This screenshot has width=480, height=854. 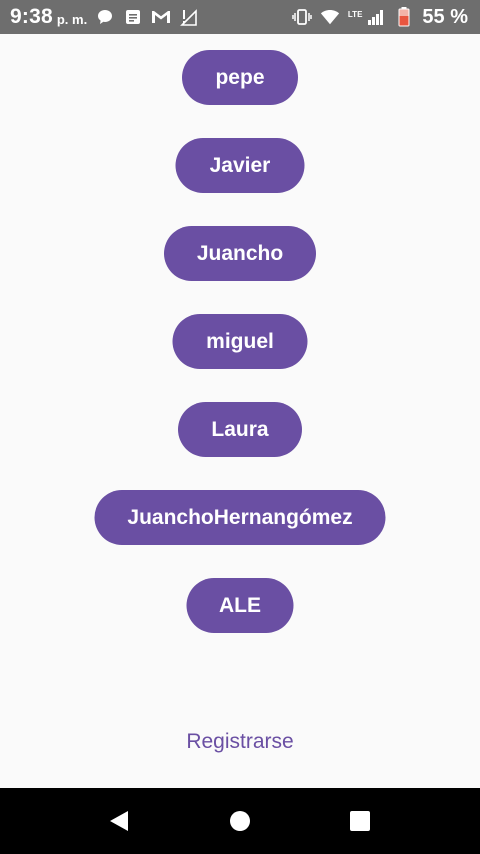 What do you see at coordinates (445, 16) in the screenshot?
I see `battery-percent: 55 %` at bounding box center [445, 16].